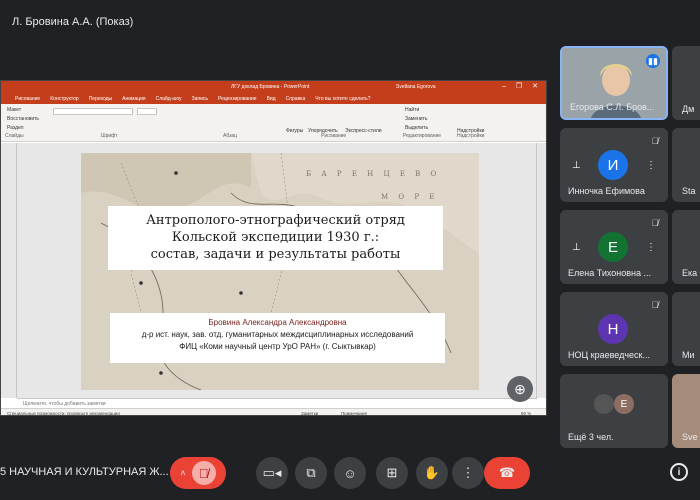 The width and height of the screenshot is (700, 500). What do you see at coordinates (686, 83) in the screenshot?
I see `participant-tile-partial: Дм` at bounding box center [686, 83].